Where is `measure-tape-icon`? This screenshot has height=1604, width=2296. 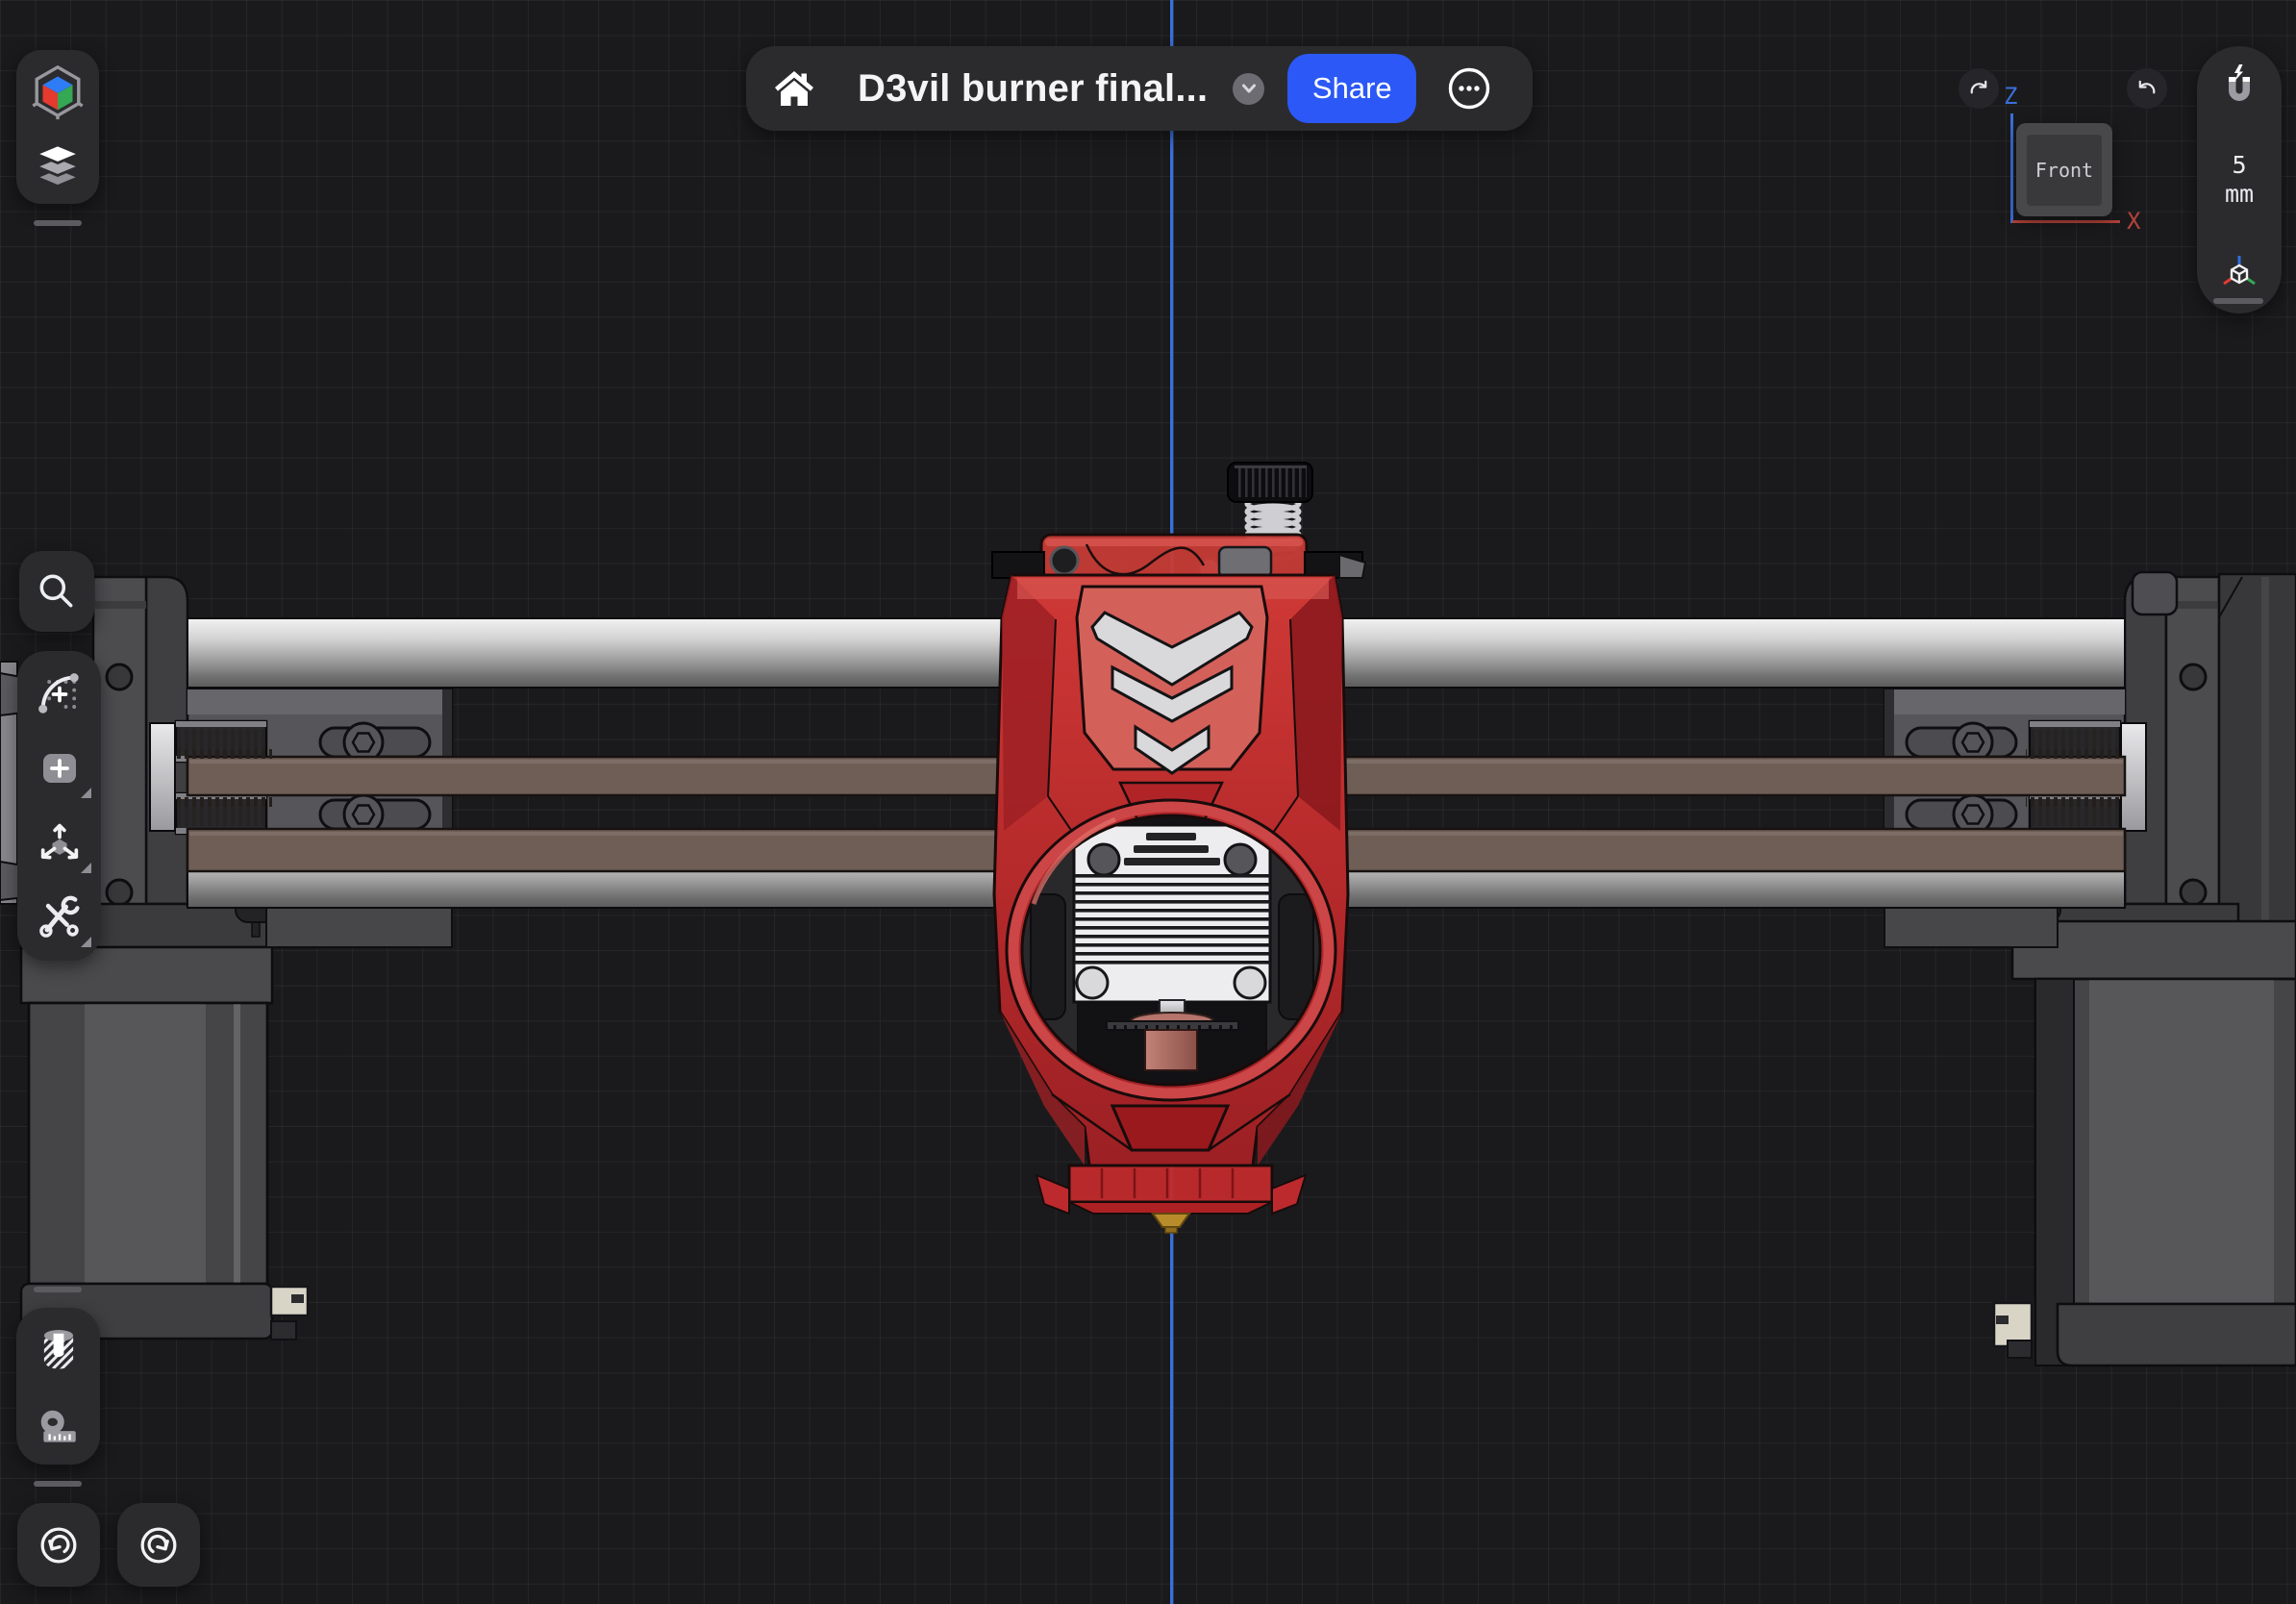
measure-tape-icon is located at coordinates (58, 1426).